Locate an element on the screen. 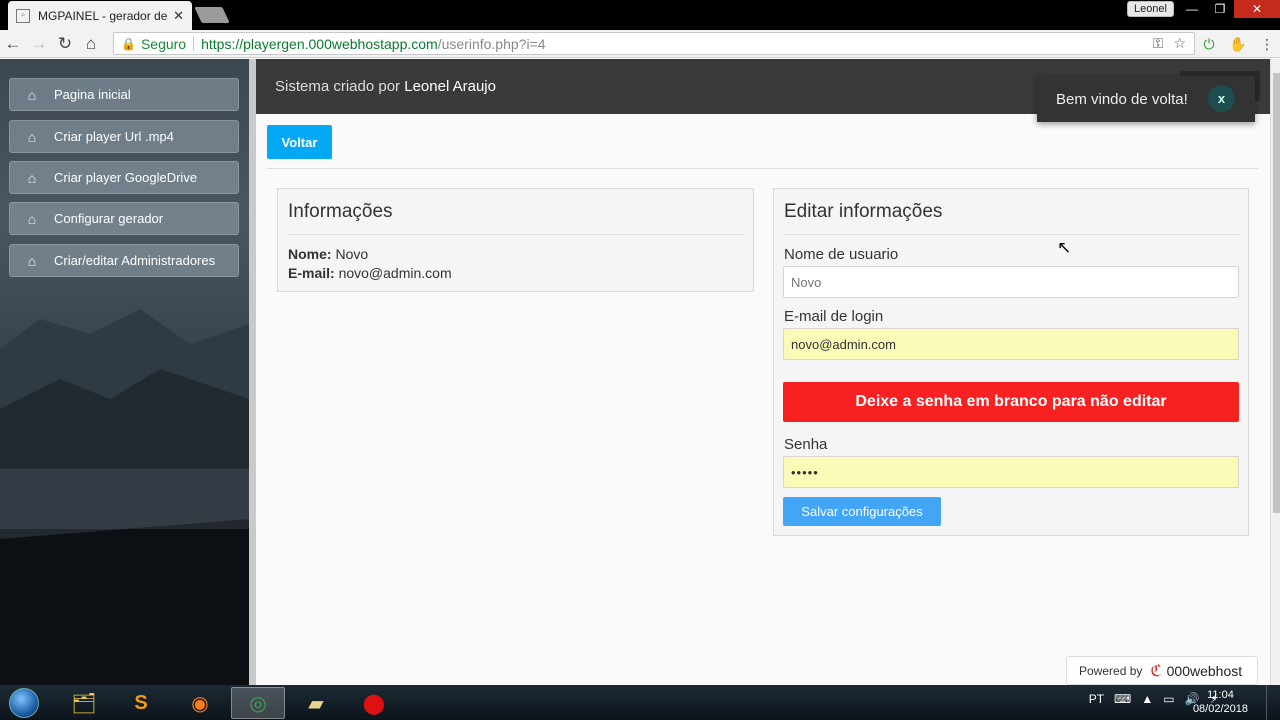 The image size is (1280, 720). password-input is located at coordinates (1011, 472).